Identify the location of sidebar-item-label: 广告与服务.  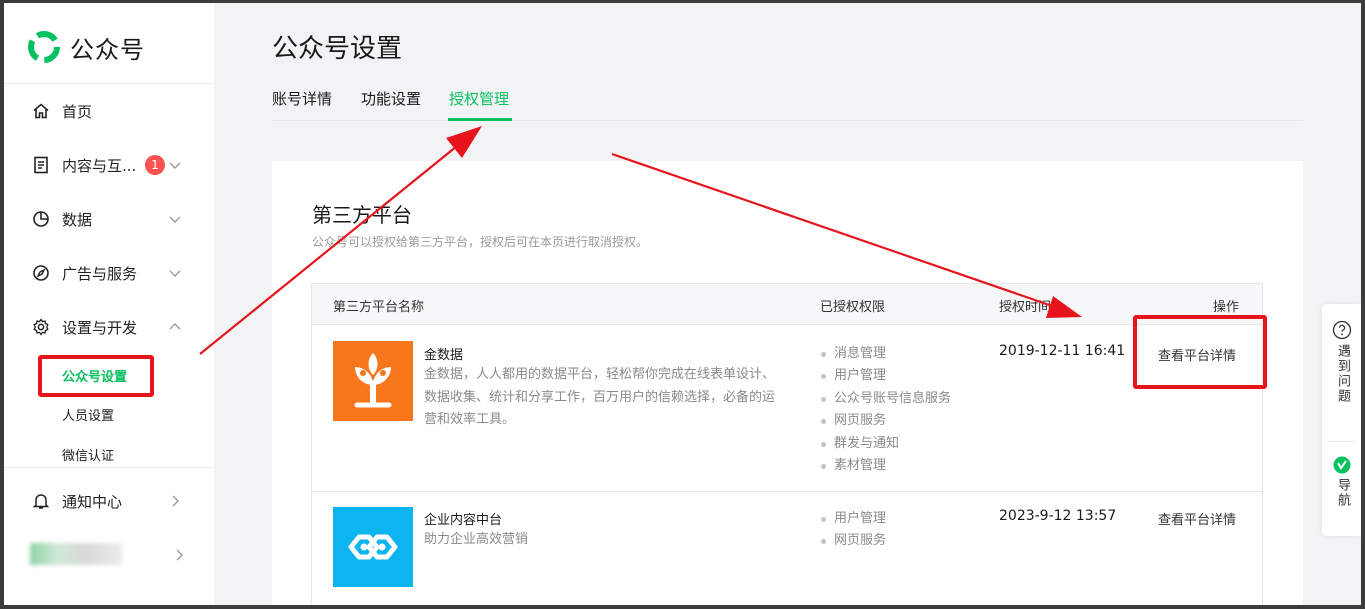
(100, 273).